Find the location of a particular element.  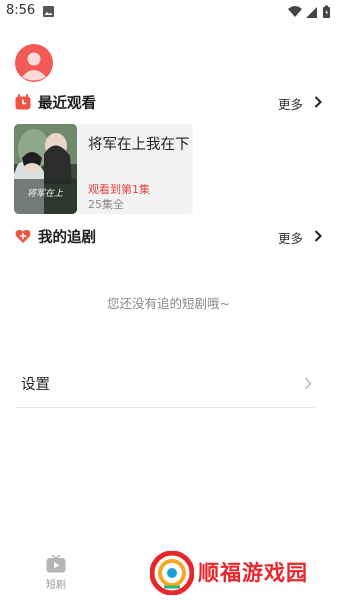

status-indicators is located at coordinates (309, 11).